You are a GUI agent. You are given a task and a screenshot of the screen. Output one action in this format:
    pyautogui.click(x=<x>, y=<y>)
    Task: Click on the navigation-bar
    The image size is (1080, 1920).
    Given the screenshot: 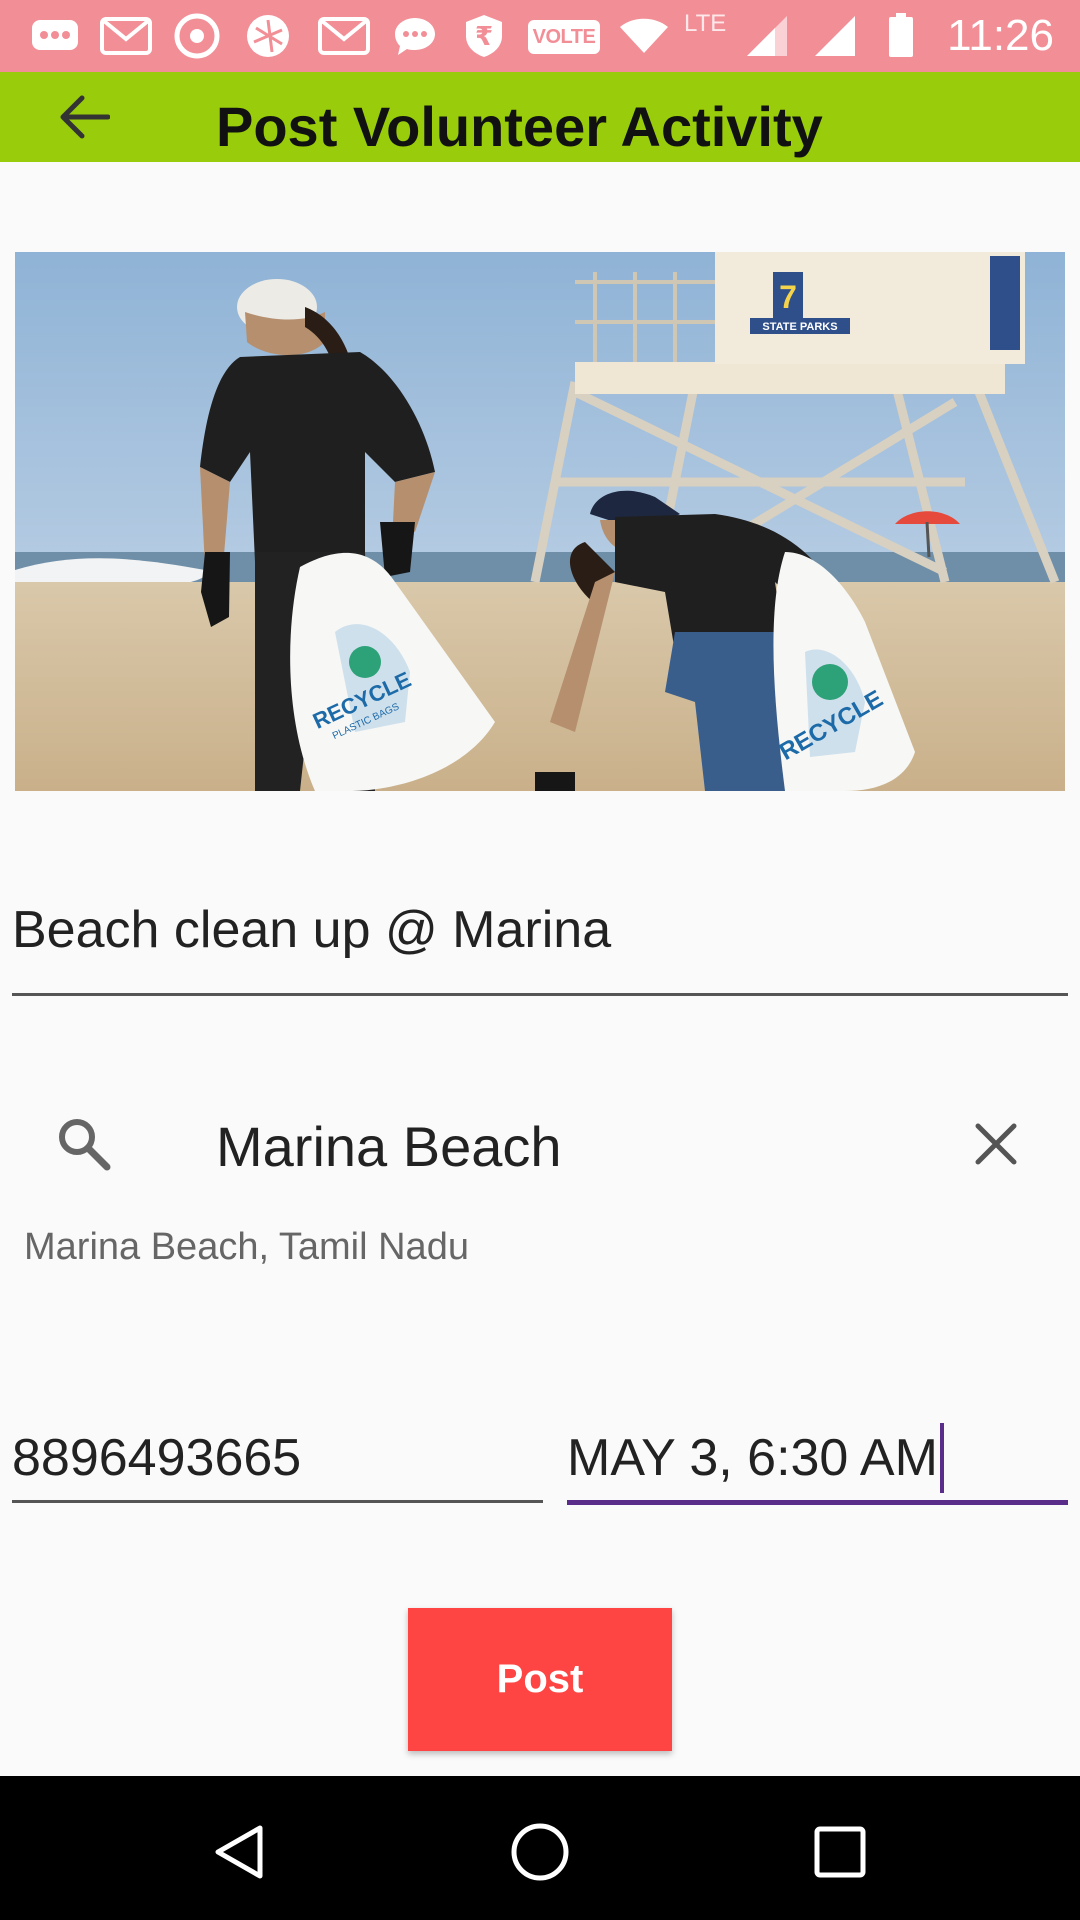 What is the action you would take?
    pyautogui.click(x=540, y=1848)
    